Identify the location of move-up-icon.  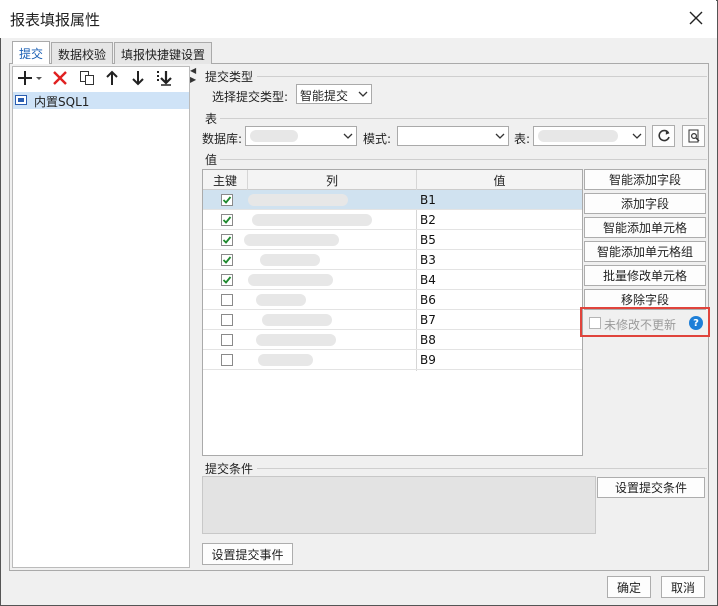
(112, 77).